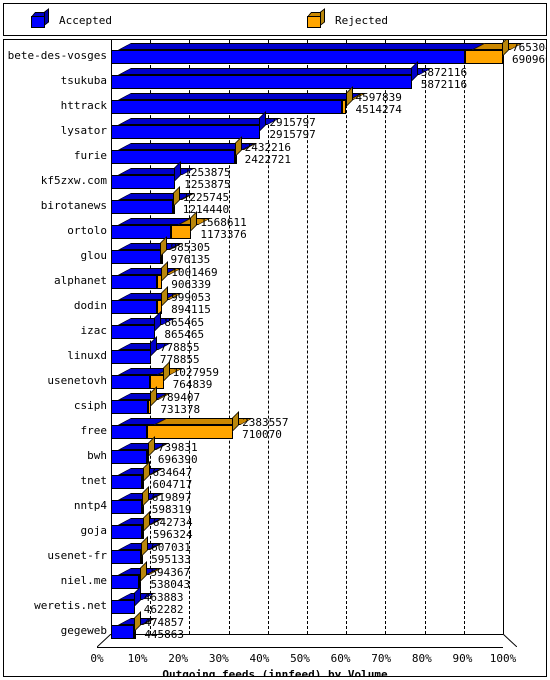 This screenshot has width=550, height=680. I want to click on bar-value-accepted: 4514274, so click(378, 109).